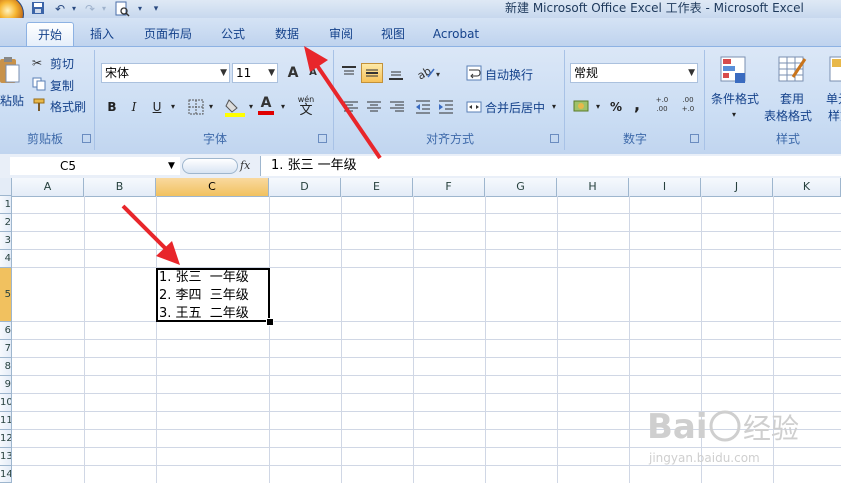 Image resolution: width=841 pixels, height=483 pixels. Describe the element at coordinates (420, 32) in the screenshot. I see `ribbon-tab-bar` at that location.